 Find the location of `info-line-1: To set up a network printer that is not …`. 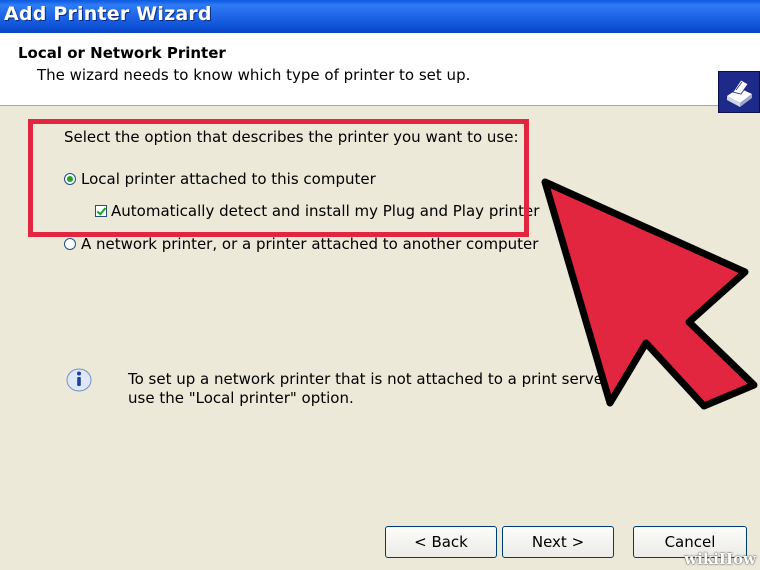

info-line-1: To set up a network printer that is not … is located at coordinates (371, 379).